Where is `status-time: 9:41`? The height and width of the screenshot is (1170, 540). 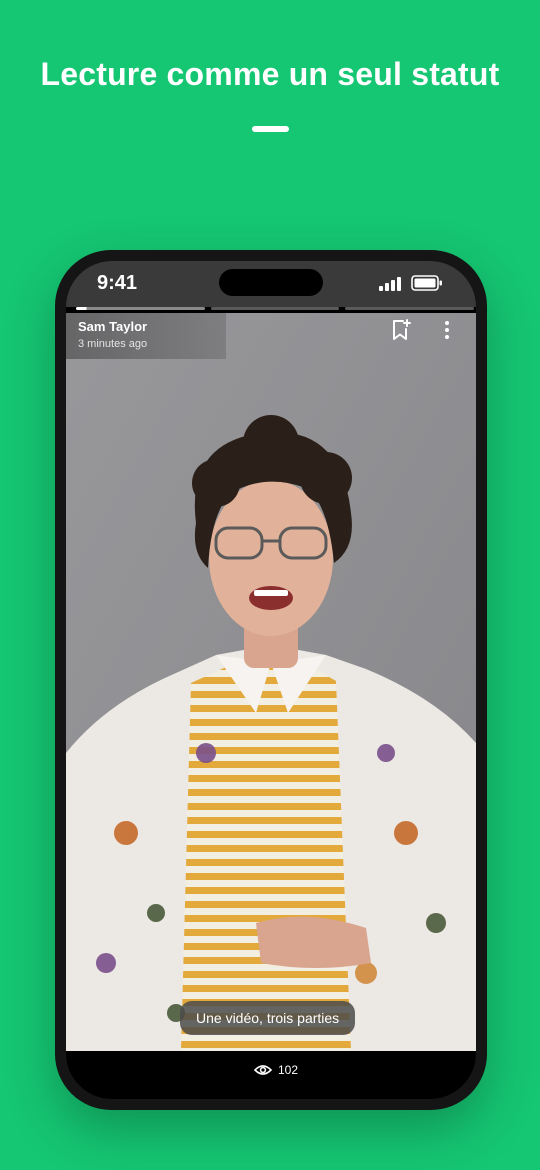 status-time: 9:41 is located at coordinates (117, 283).